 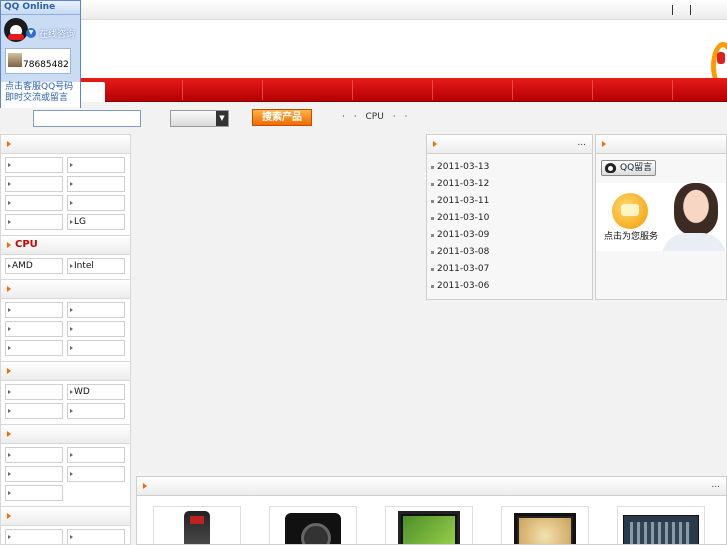 What do you see at coordinates (96, 392) in the screenshot?
I see `category-link-wd: WD` at bounding box center [96, 392].